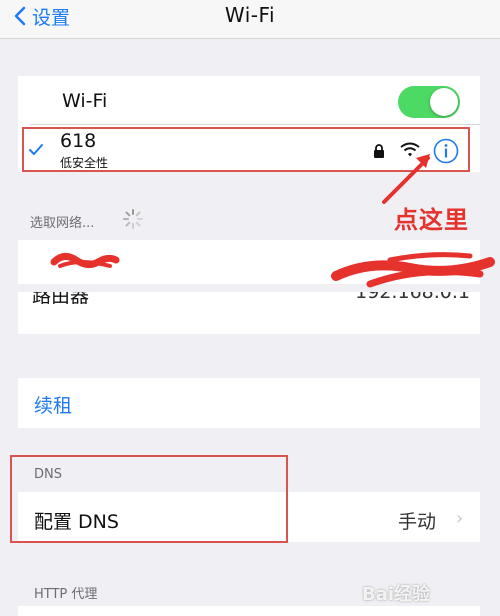 The height and width of the screenshot is (616, 500). Describe the element at coordinates (413, 270) in the screenshot. I see `redaction-scribble-right` at that location.